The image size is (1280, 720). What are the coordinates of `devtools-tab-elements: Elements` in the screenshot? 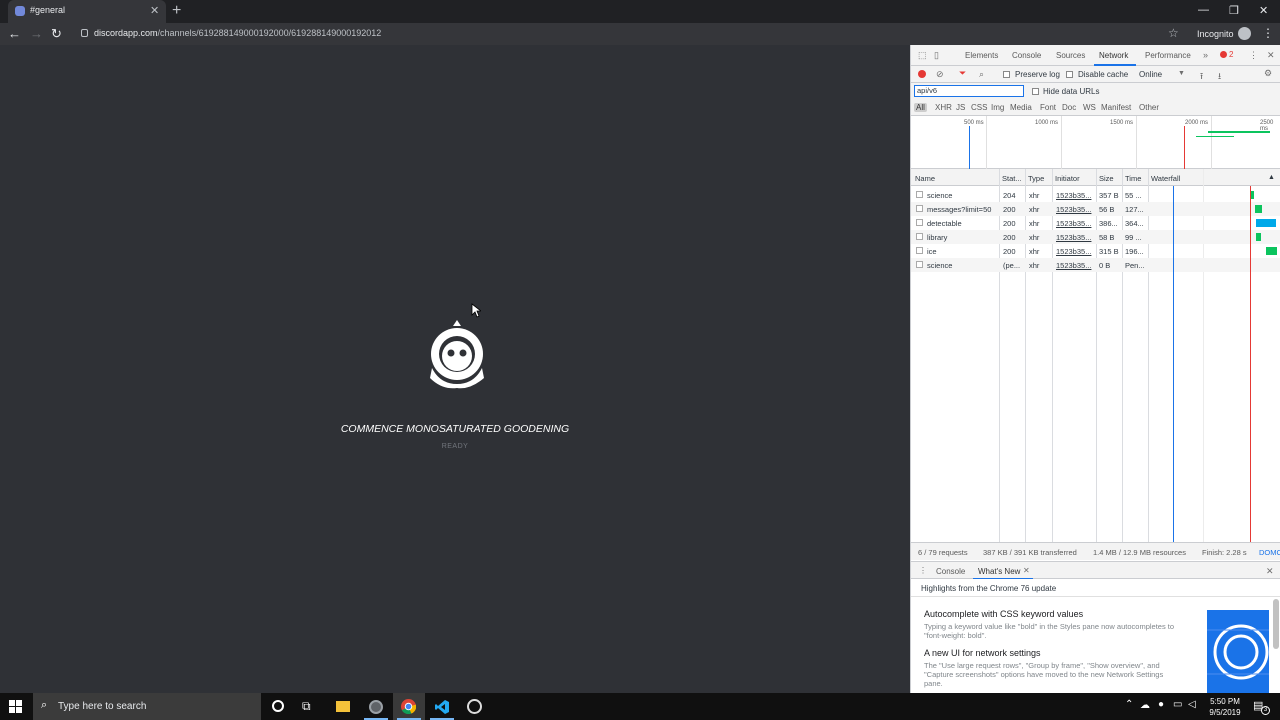 It's located at (981, 55).